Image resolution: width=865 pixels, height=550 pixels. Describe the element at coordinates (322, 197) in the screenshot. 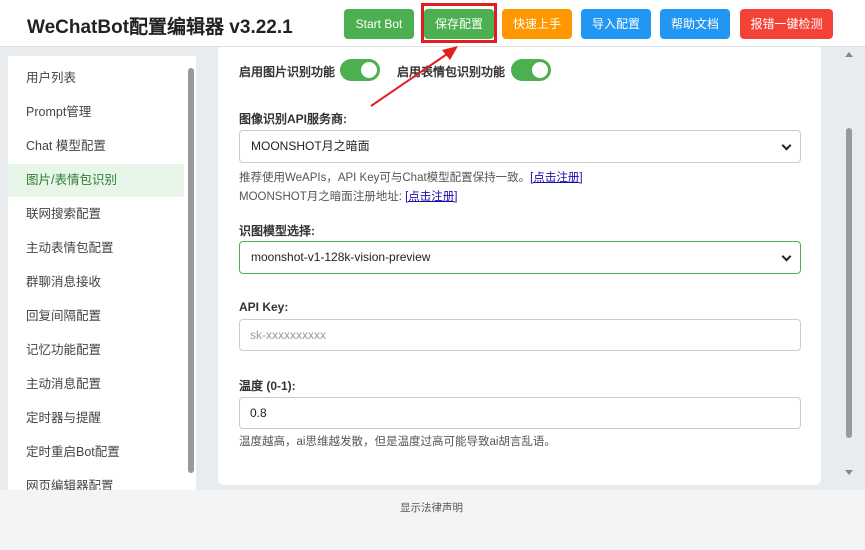

I see `moonshot-register-text: MOONSHOT月之暗面注册地址:` at that location.